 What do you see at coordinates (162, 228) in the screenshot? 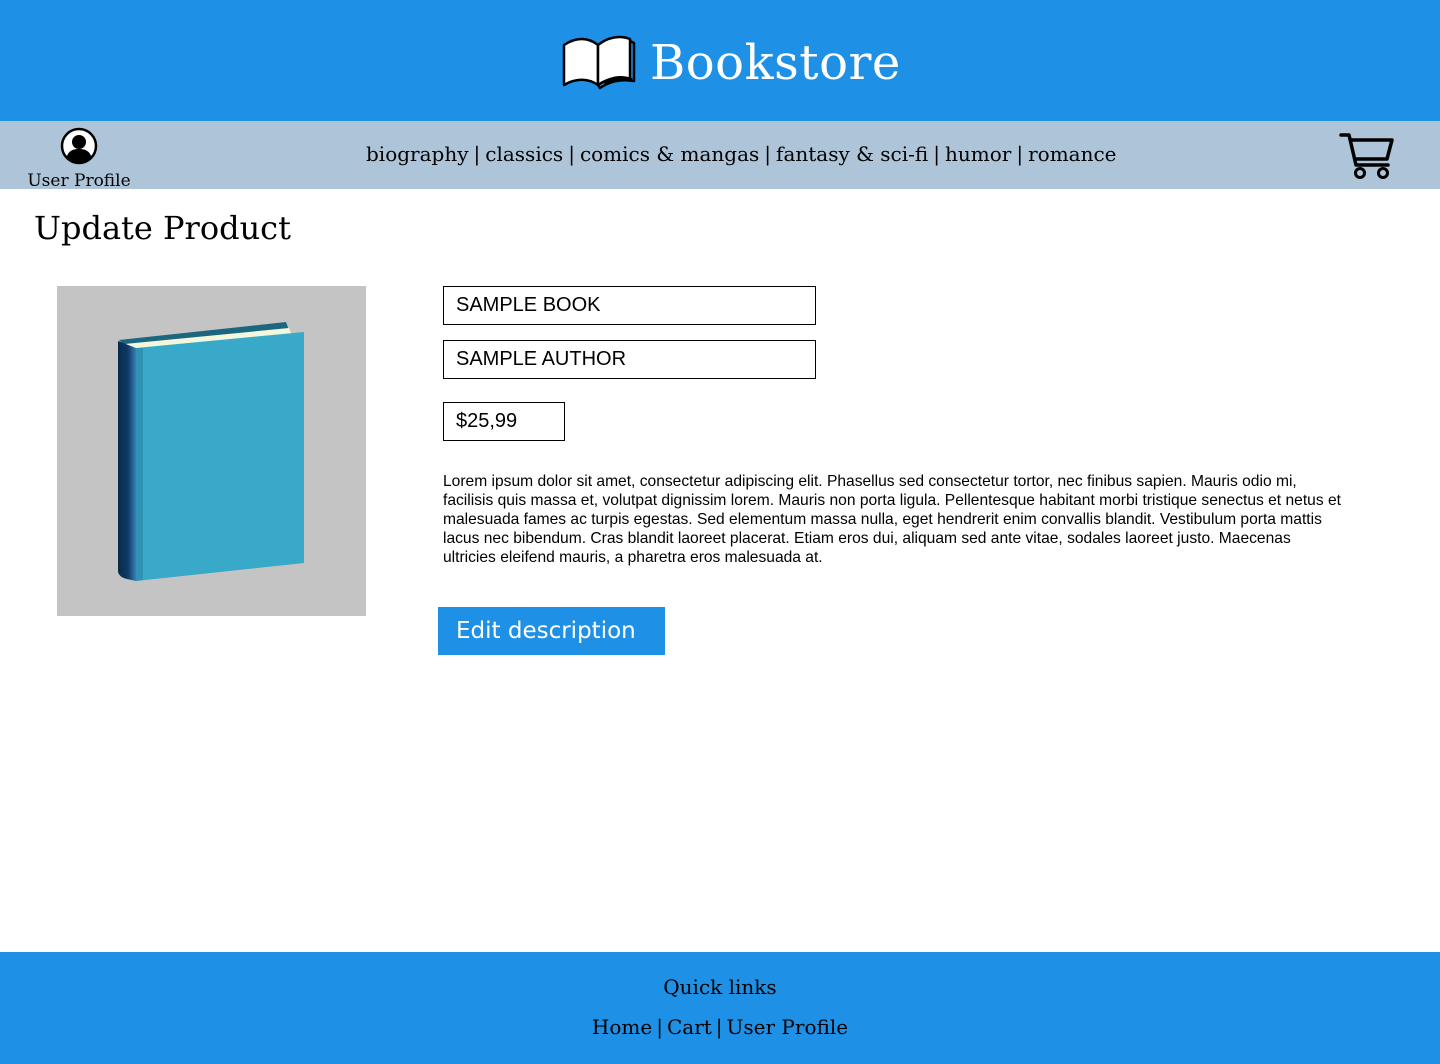
I see `page-title: Update Product` at bounding box center [162, 228].